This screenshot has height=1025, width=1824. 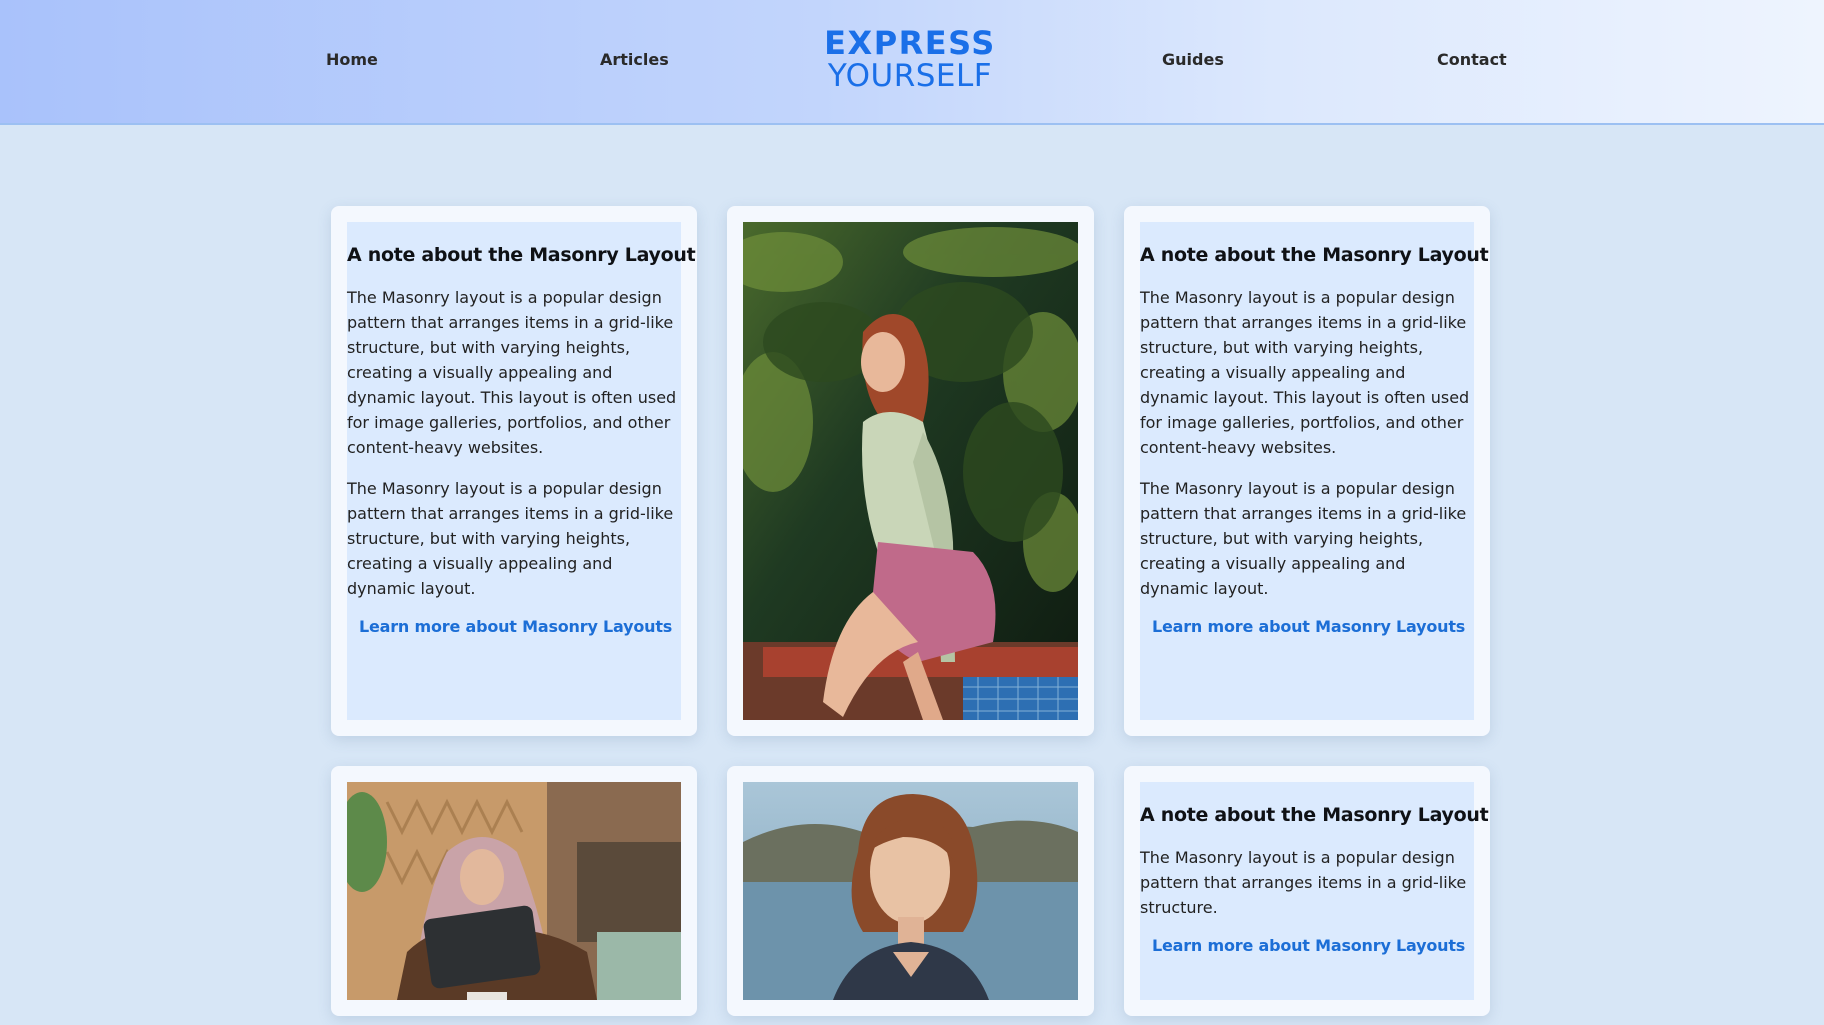 I want to click on woman-portrait-by-lake-photo, so click(x=910, y=891).